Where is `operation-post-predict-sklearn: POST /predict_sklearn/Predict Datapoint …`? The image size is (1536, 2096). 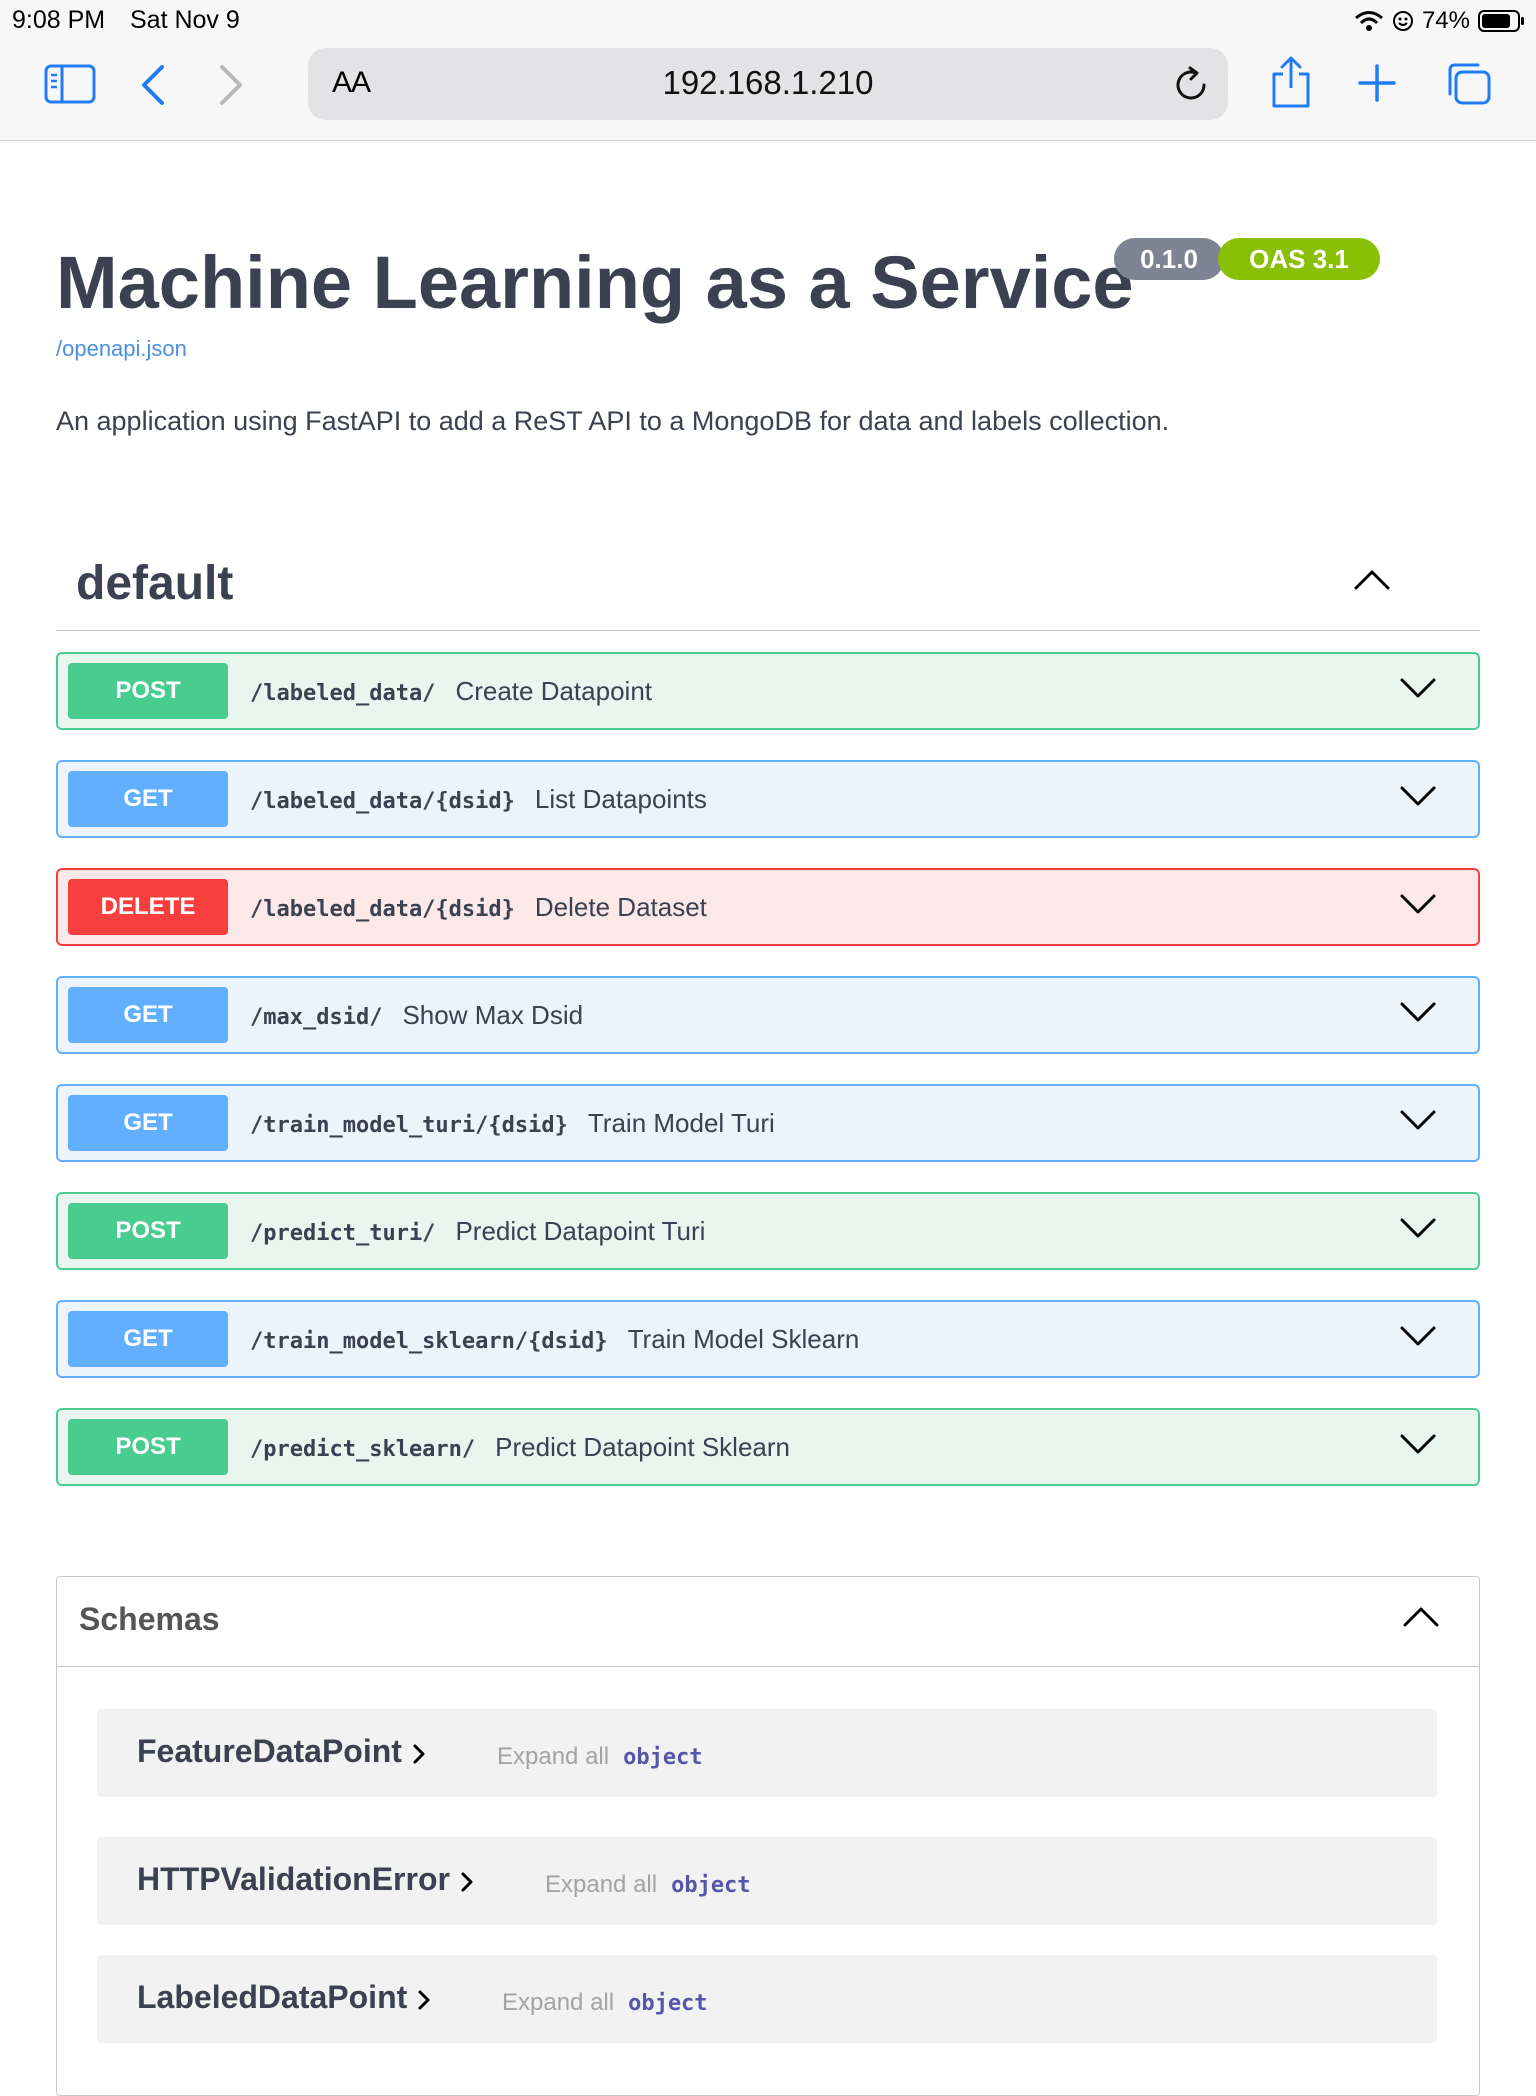
operation-post-predict-sklearn: POST /predict_sklearn/Predict Datapoint … is located at coordinates (768, 1447).